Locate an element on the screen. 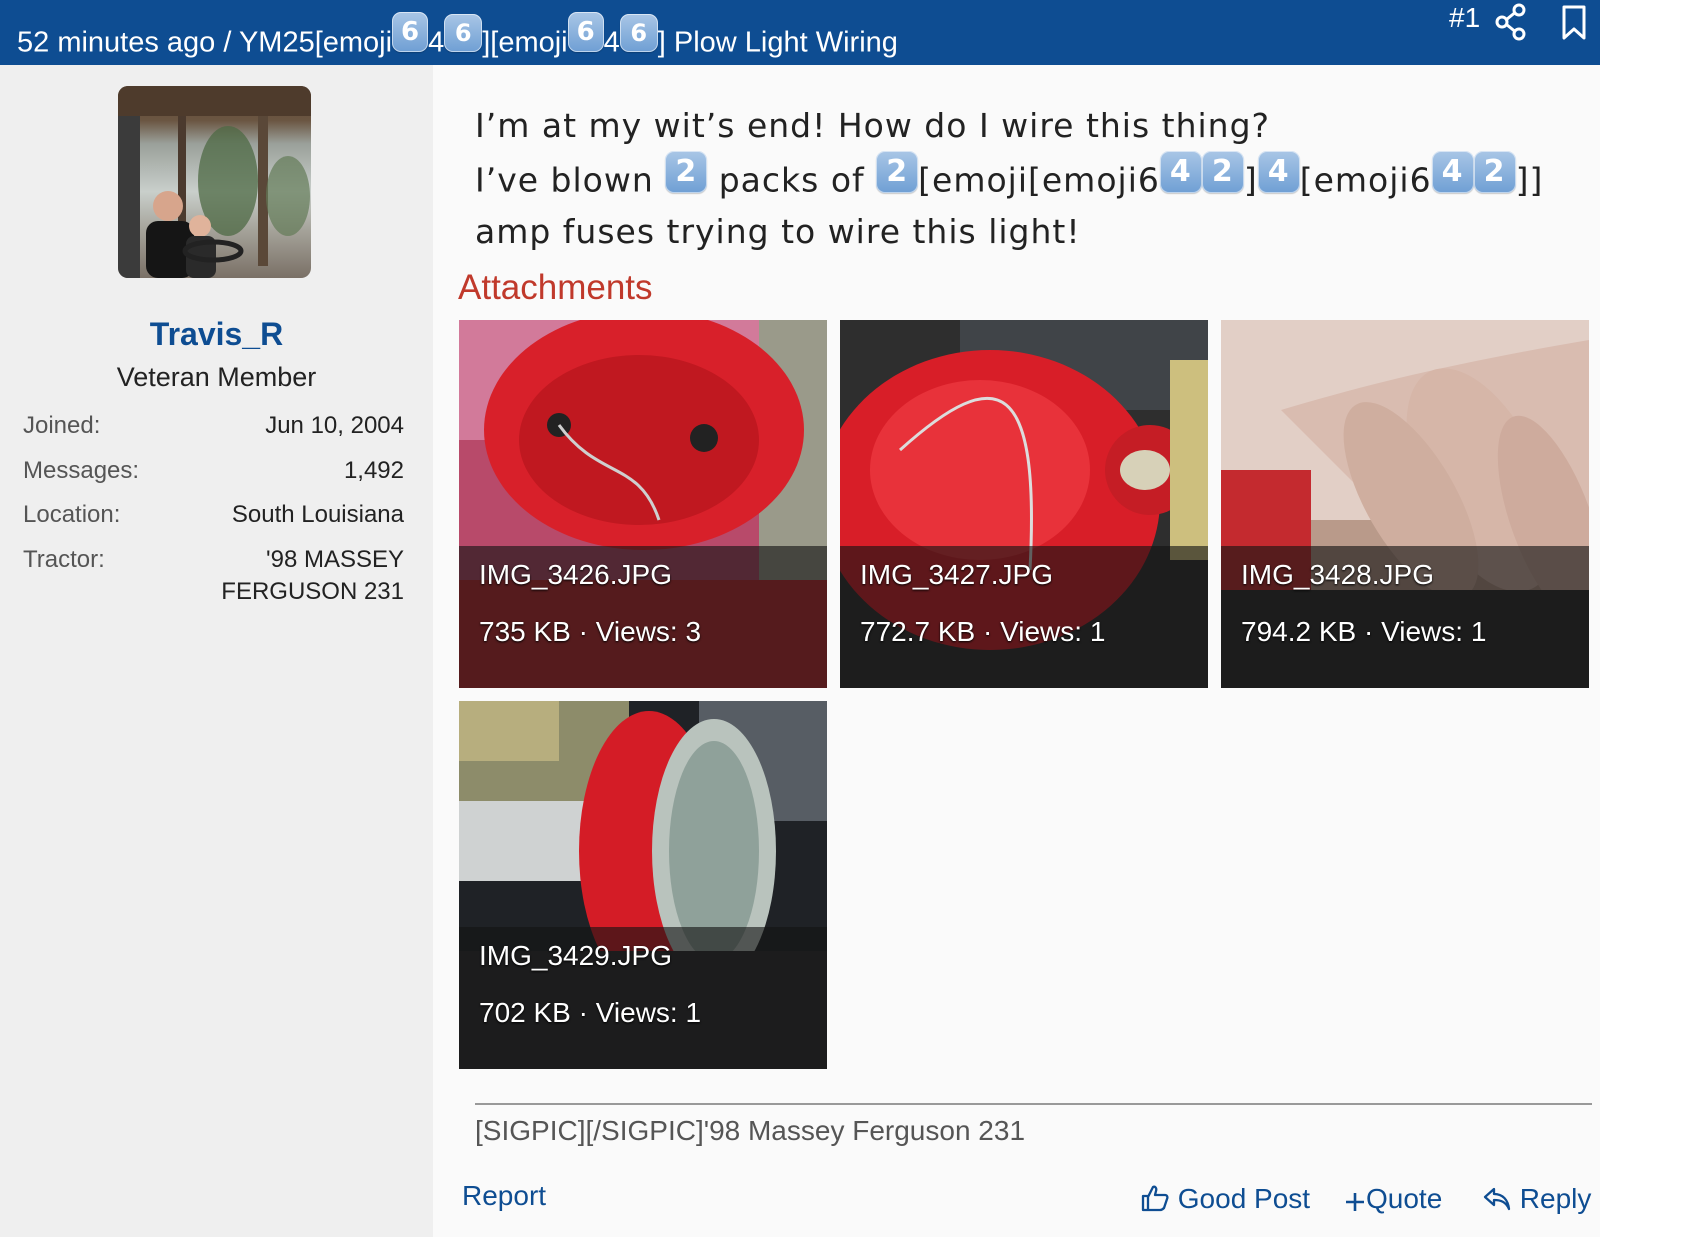 The width and height of the screenshot is (1684, 1237). attachment-size: 735 KB is located at coordinates (525, 631).